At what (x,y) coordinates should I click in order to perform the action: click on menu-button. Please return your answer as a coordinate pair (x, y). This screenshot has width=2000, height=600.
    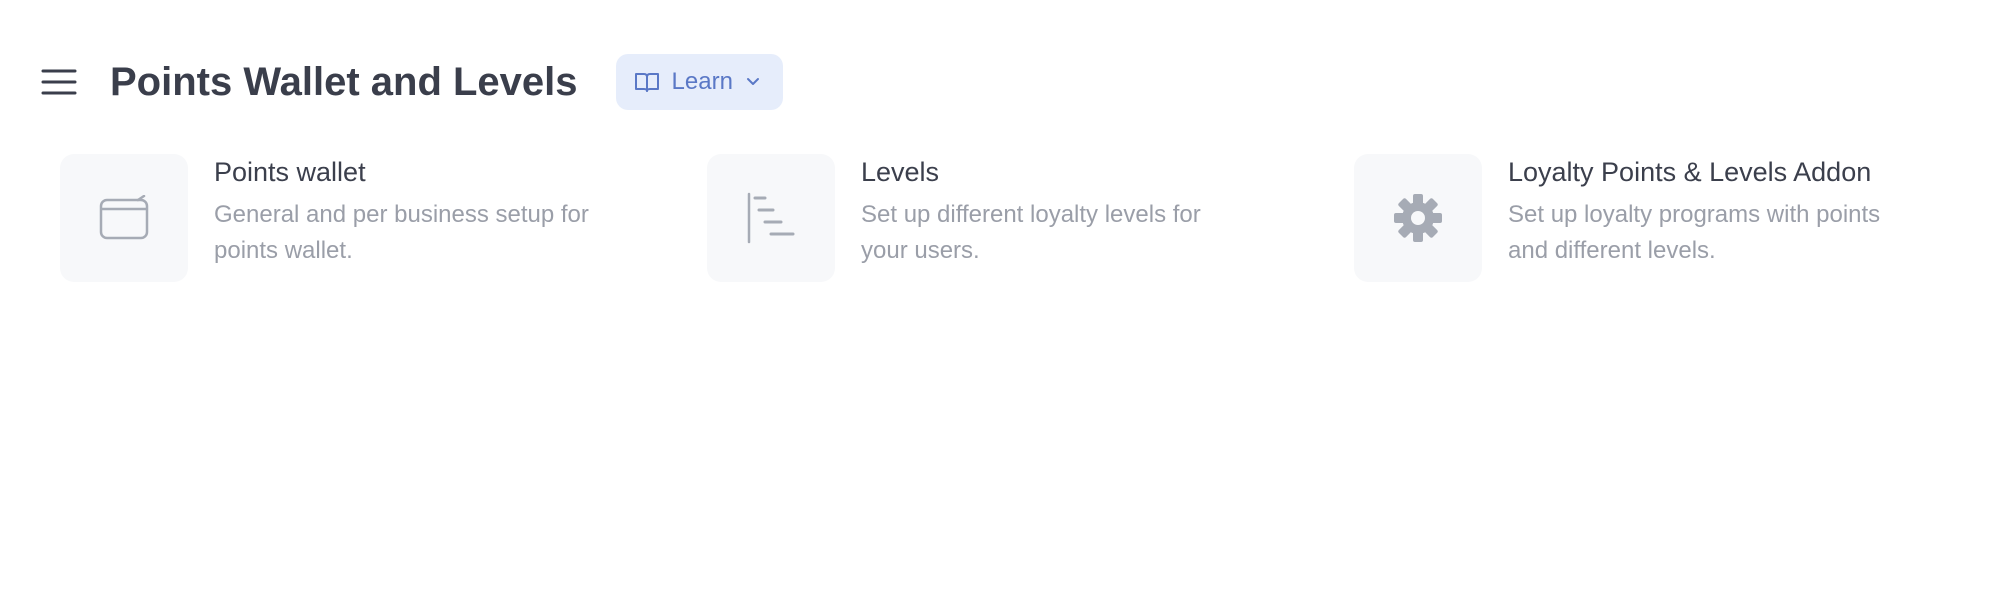
    Looking at the image, I should click on (59, 82).